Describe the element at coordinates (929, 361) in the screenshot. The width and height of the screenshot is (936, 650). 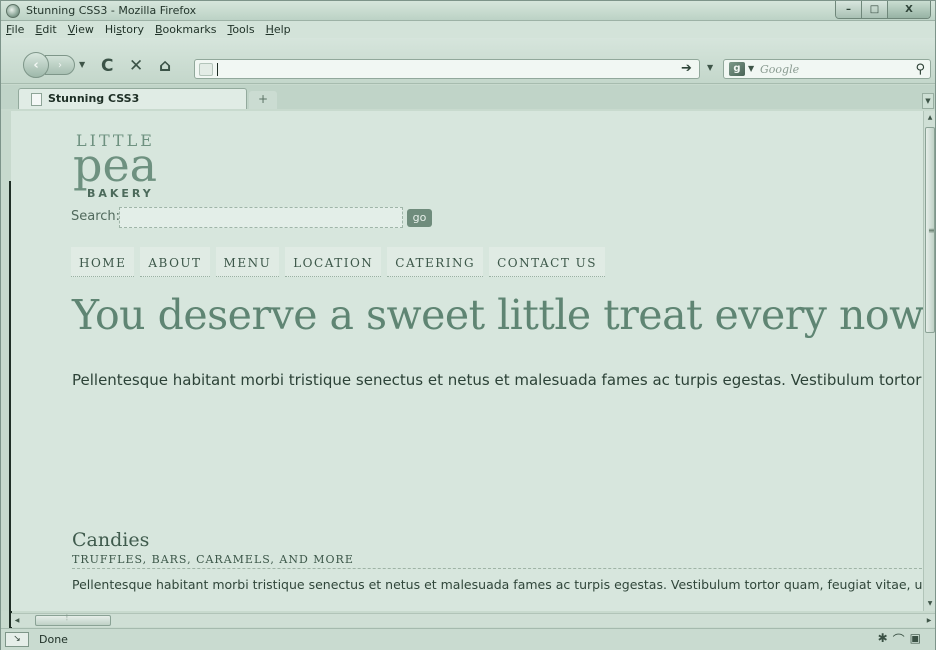
I see `vertical-scrollbar: ▲ ≡ ▼` at that location.